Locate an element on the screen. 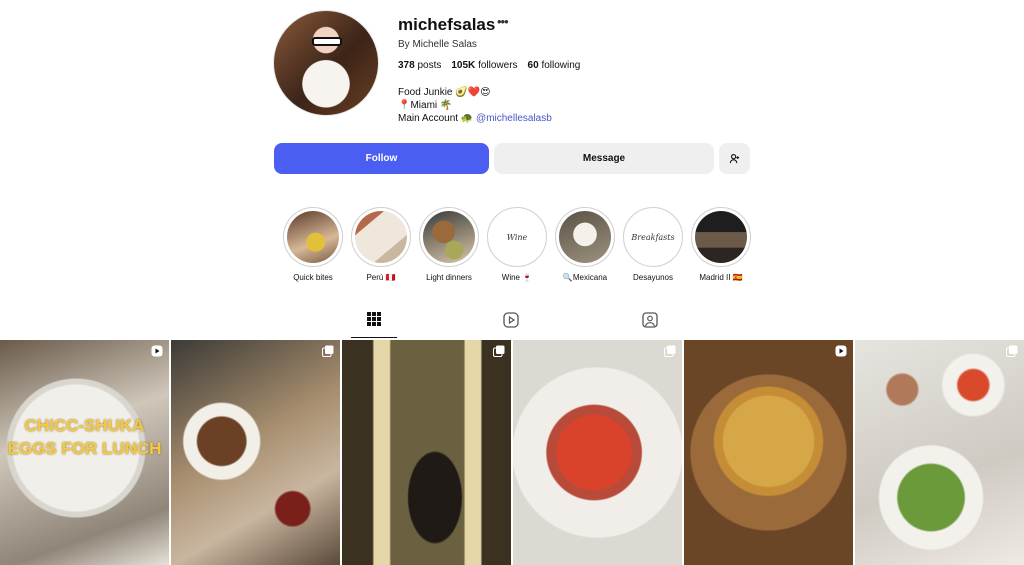 The height and width of the screenshot is (565, 1024). profile-avatar is located at coordinates (326, 63).